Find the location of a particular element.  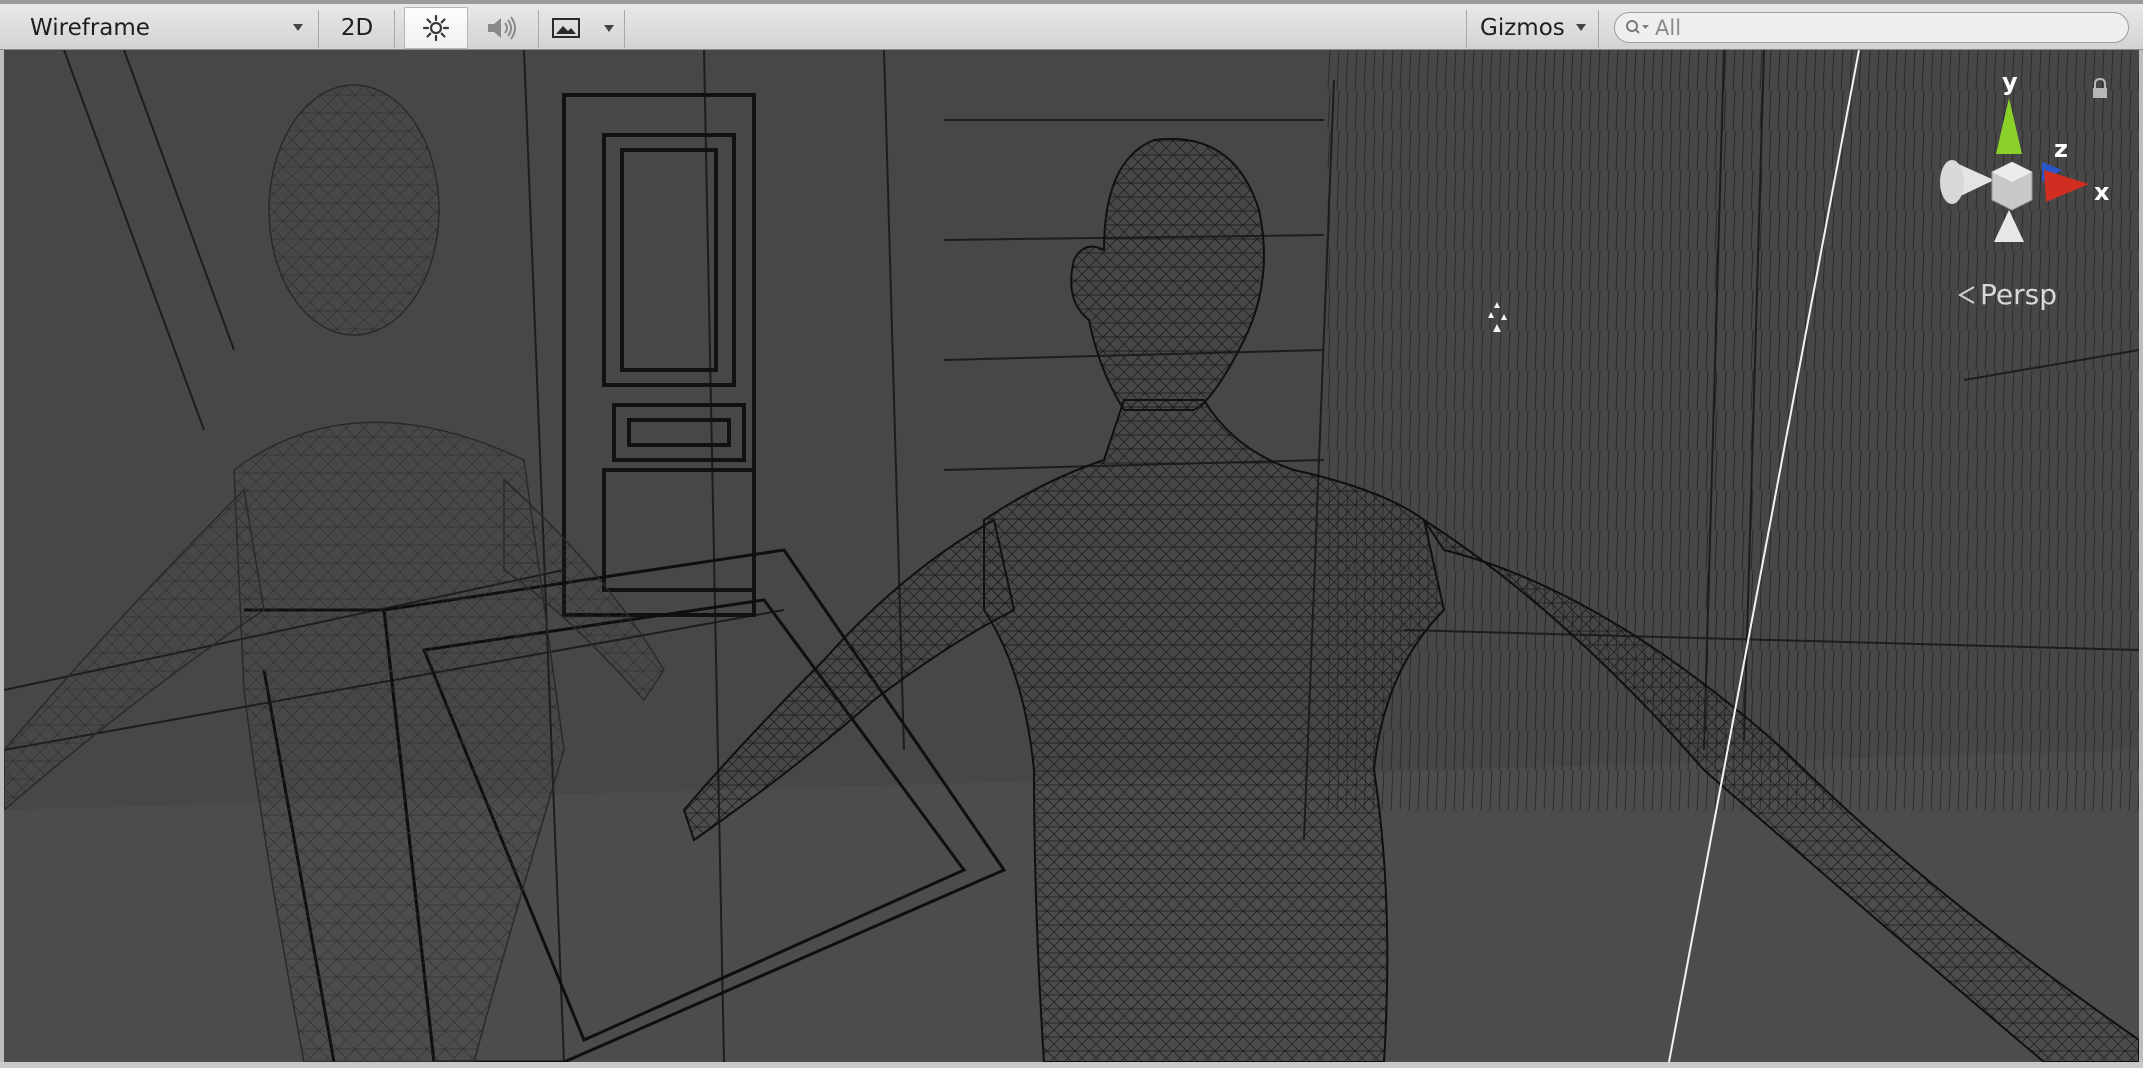

axis-label-y: y is located at coordinates (2010, 82).